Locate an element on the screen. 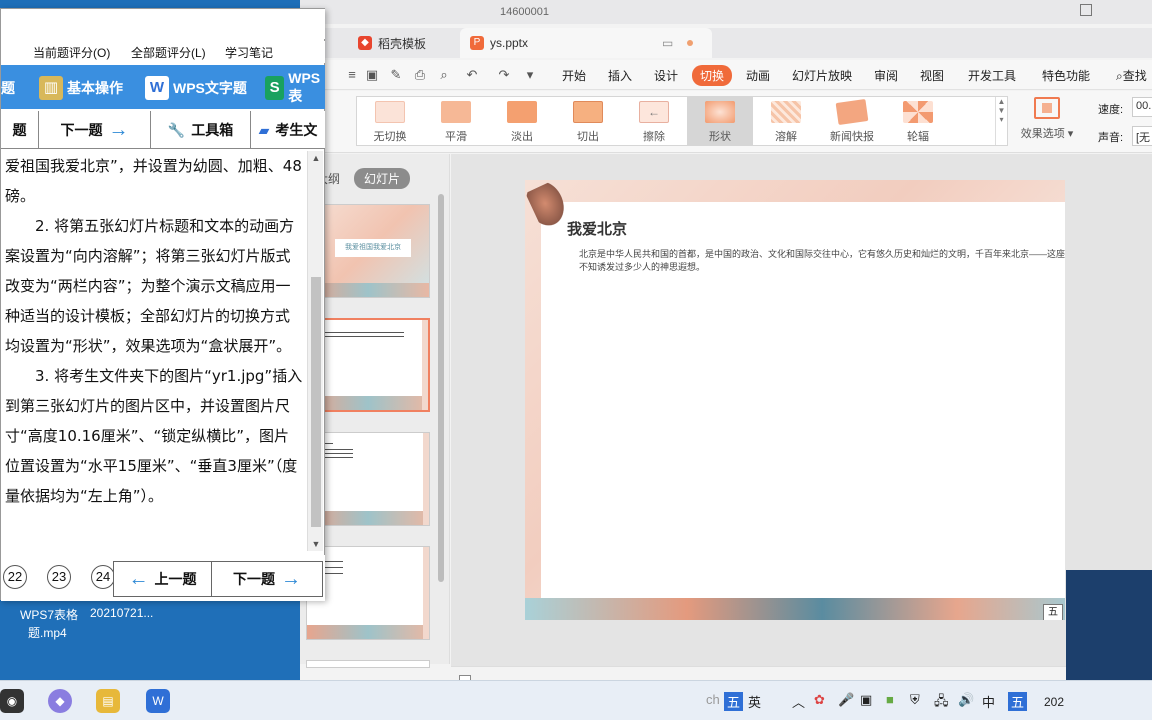 The height and width of the screenshot is (720, 1152). transition-cut: 切出 is located at coordinates (588, 121).